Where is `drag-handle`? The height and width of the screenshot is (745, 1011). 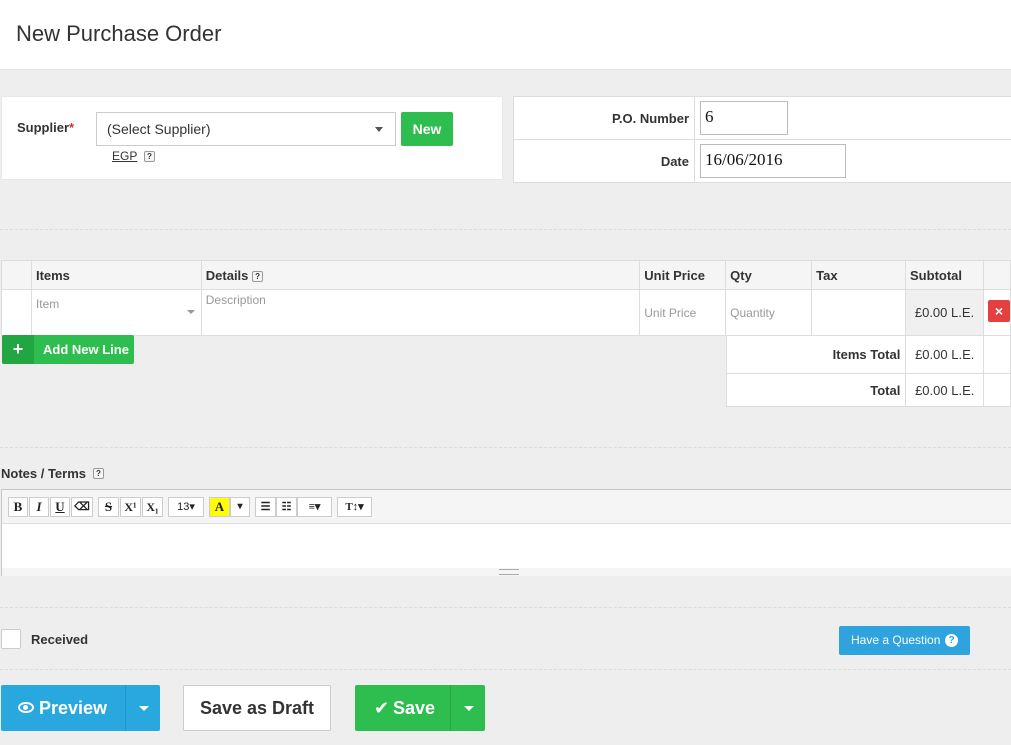
drag-handle is located at coordinates (16, 312).